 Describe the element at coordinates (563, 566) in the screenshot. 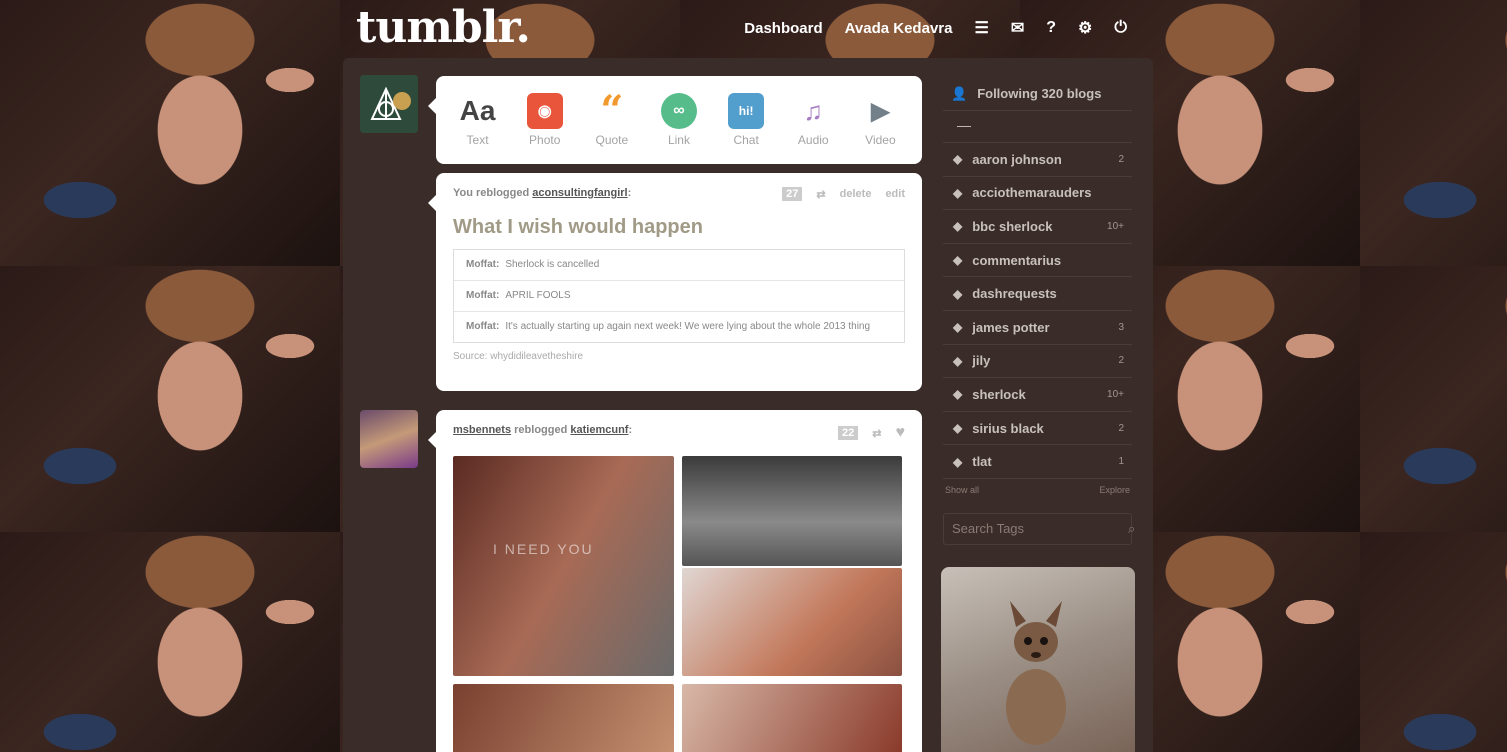

I see `photo: I NEED YOU` at that location.